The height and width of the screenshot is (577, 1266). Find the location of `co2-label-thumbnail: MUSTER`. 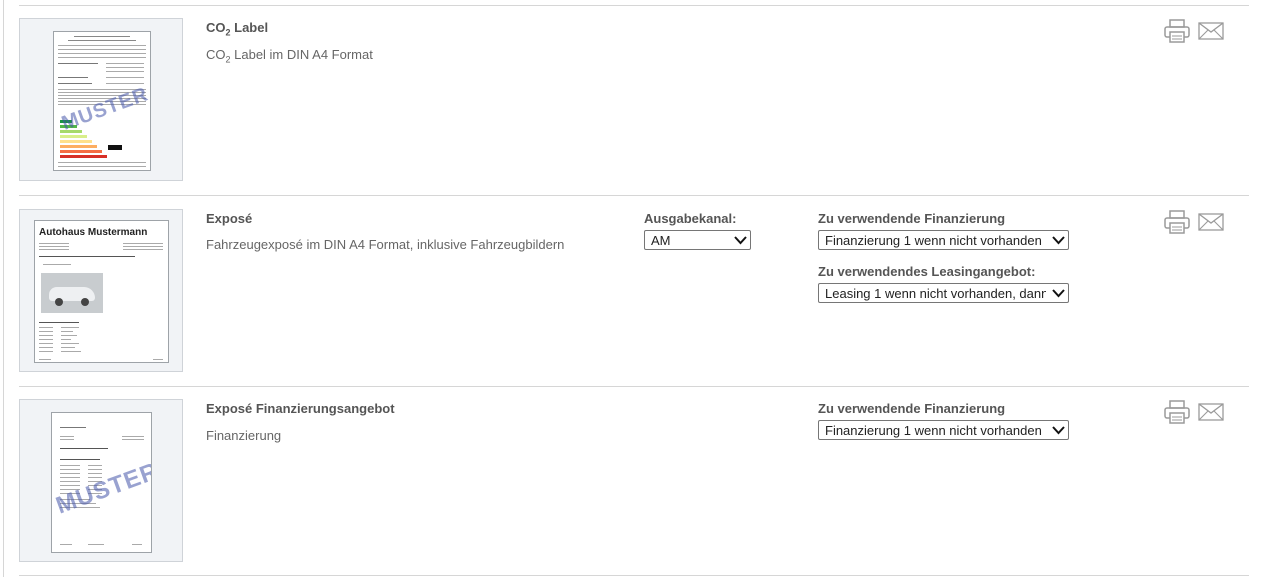

co2-label-thumbnail: MUSTER is located at coordinates (101, 99).